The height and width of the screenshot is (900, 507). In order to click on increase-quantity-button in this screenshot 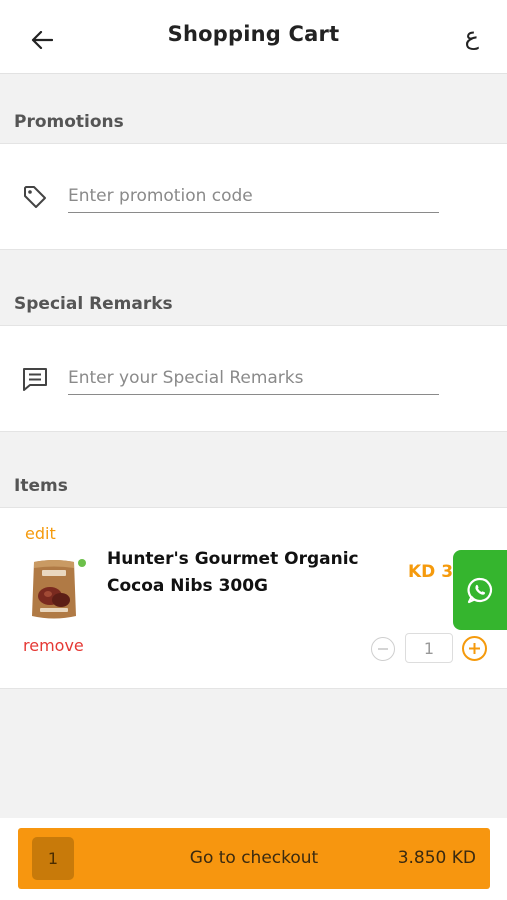, I will do `click(474, 648)`.